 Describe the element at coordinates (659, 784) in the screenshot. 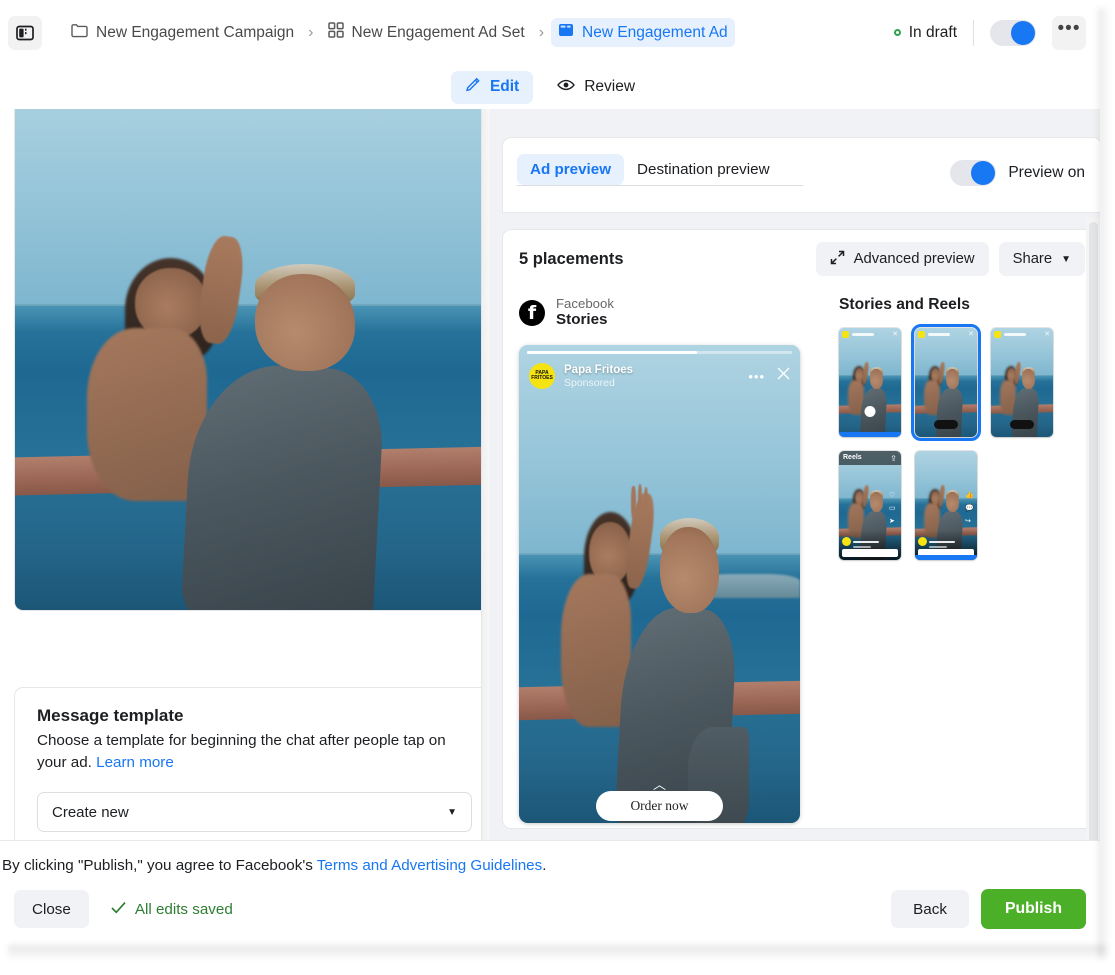

I see `chevron-up-icon: ︿` at that location.